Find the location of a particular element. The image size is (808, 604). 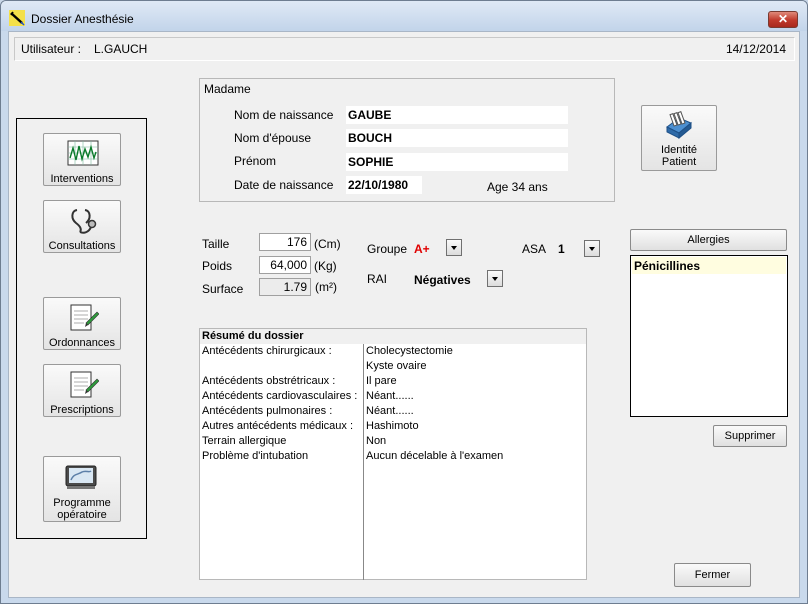

summary-row-value: Aucun décelable à l'examen is located at coordinates (435, 456).